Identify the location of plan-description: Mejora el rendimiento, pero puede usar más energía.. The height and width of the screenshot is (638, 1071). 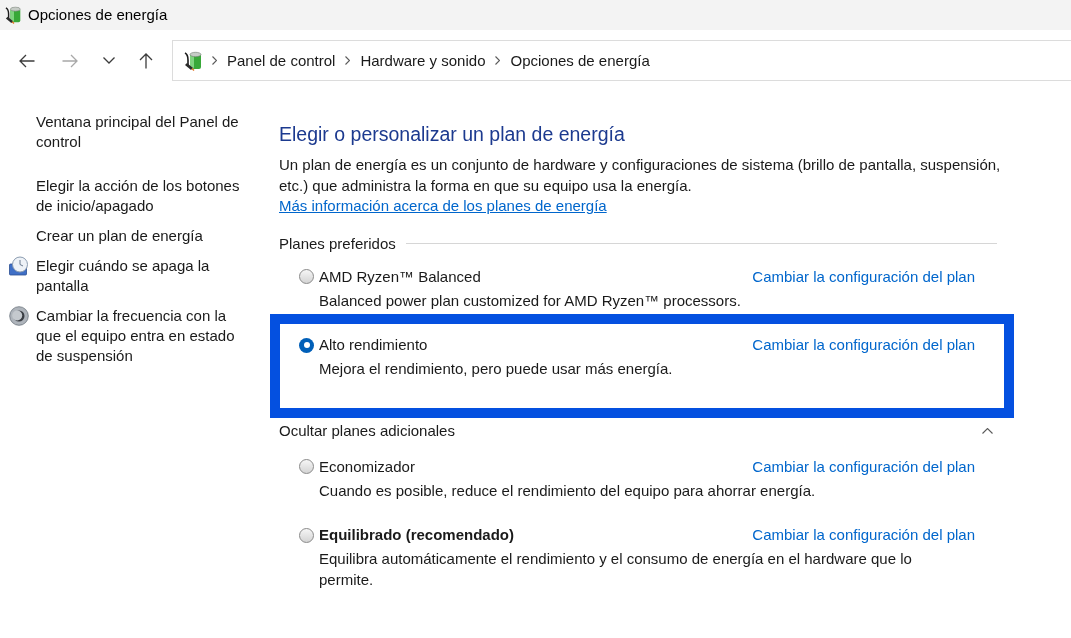
(496, 369).